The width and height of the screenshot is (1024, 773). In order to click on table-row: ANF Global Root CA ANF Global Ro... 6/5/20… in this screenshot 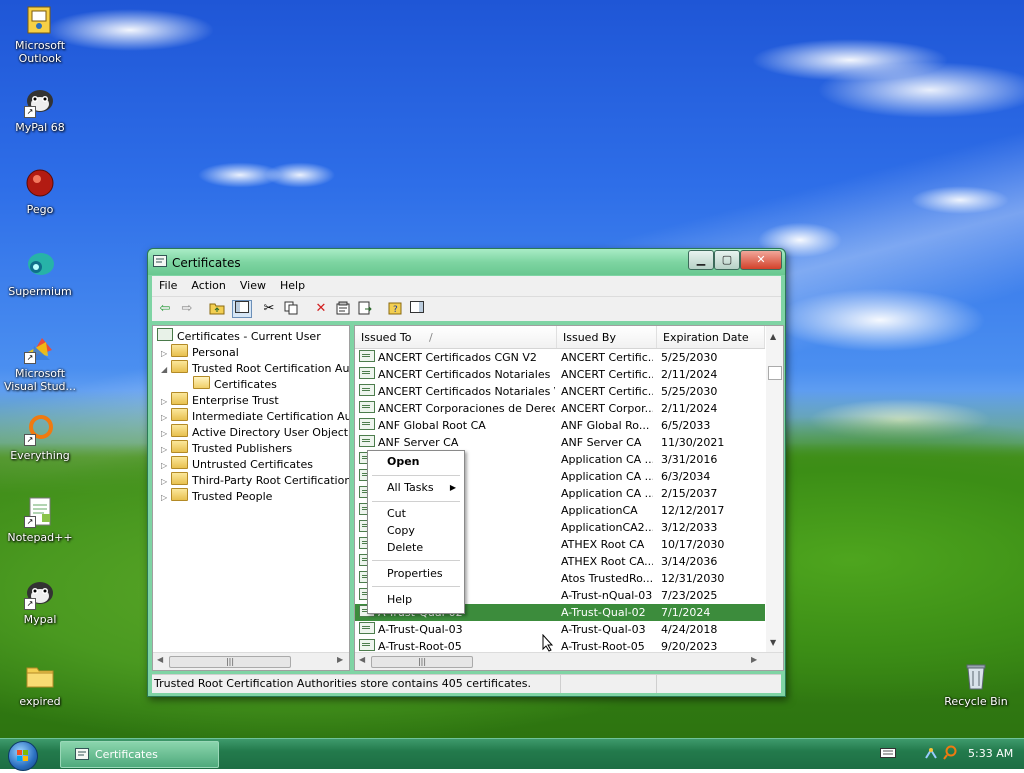, I will do `click(560, 425)`.